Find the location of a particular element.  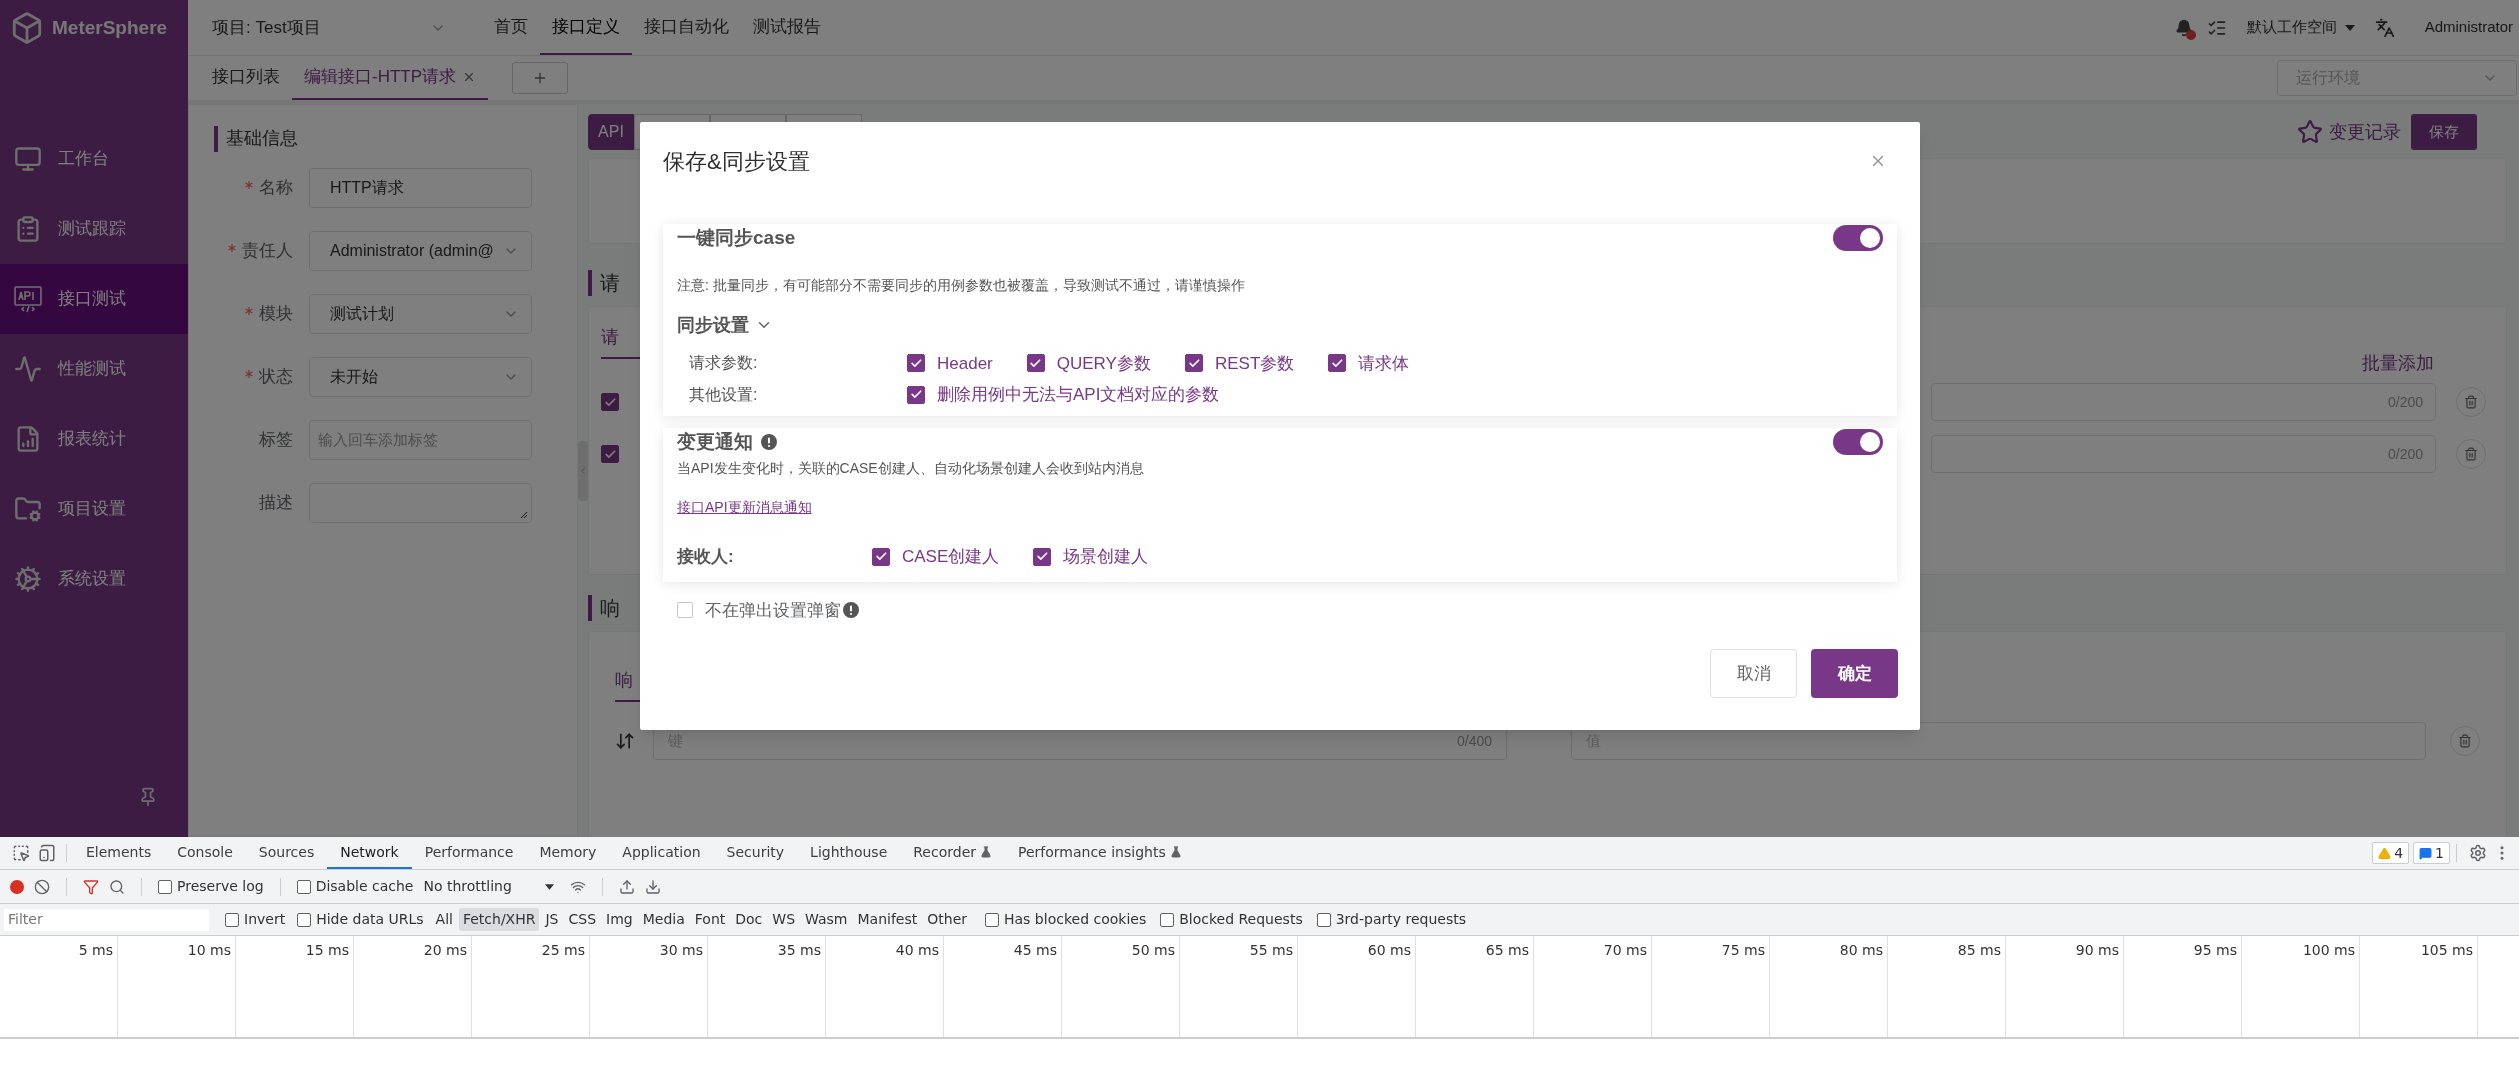

devtools-tab: Elements is located at coordinates (119, 853).